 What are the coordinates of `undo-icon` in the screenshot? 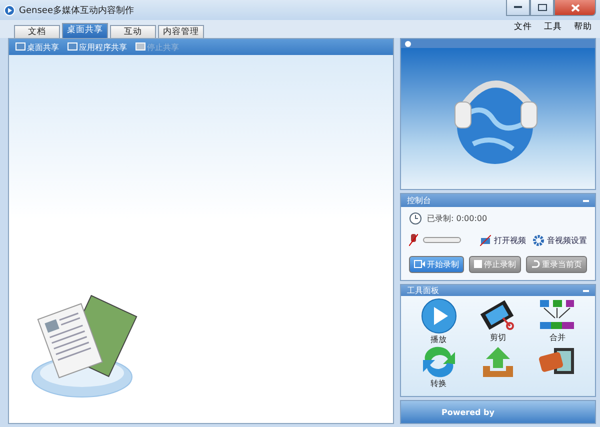 It's located at (535, 264).